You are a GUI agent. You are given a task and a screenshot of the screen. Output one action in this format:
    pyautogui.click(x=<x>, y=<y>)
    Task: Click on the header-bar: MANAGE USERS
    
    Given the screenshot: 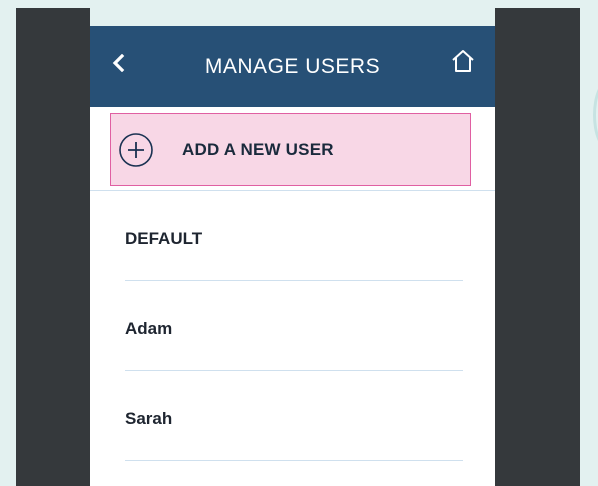 What is the action you would take?
    pyautogui.click(x=292, y=66)
    